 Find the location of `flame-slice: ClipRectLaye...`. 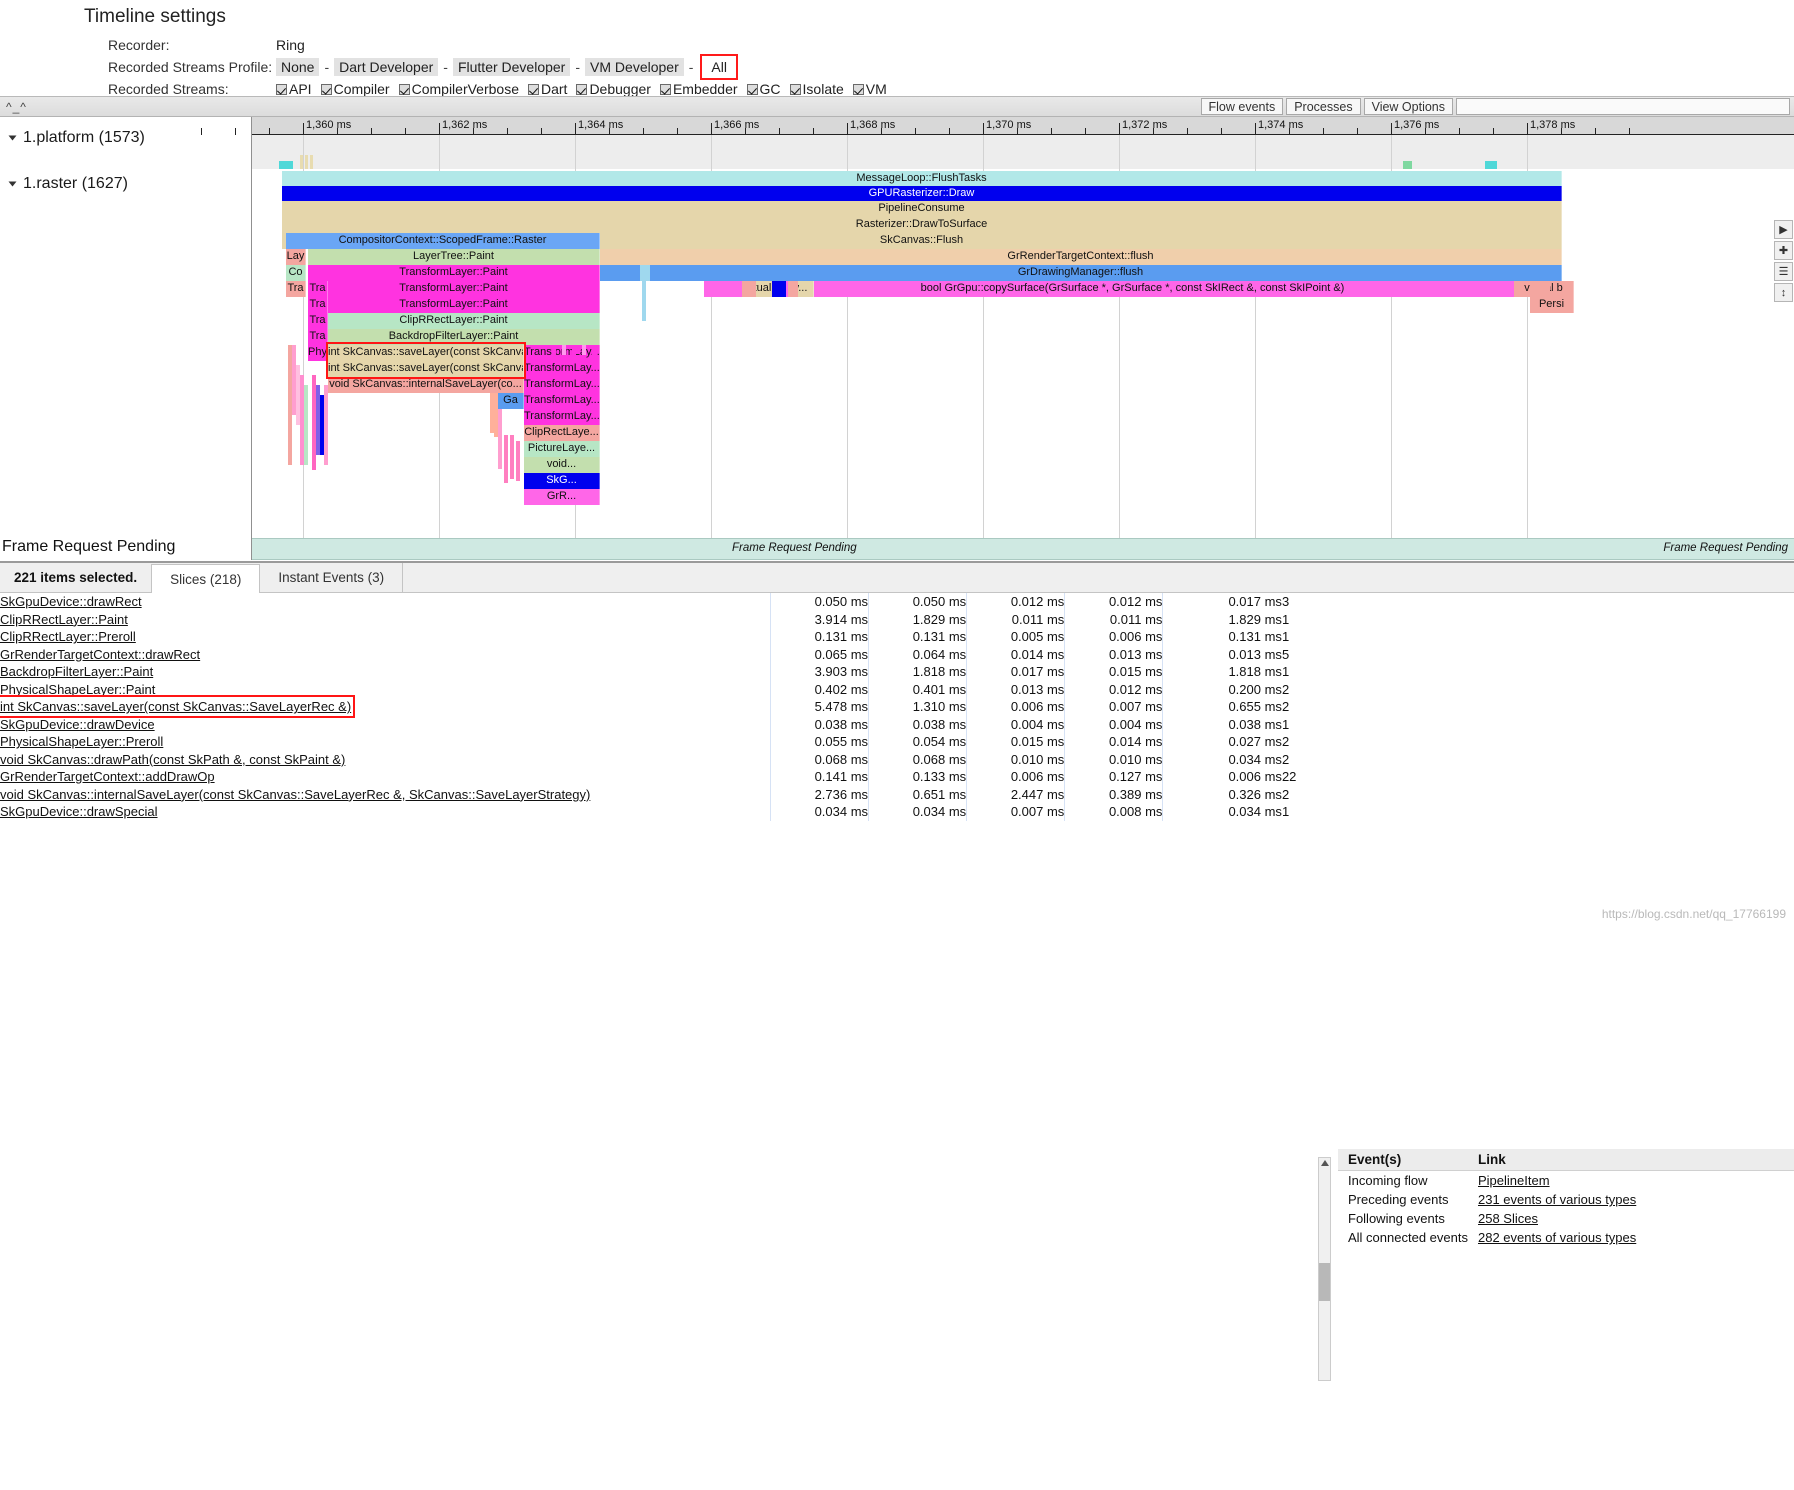

flame-slice: ClipRectLaye... is located at coordinates (562, 433).